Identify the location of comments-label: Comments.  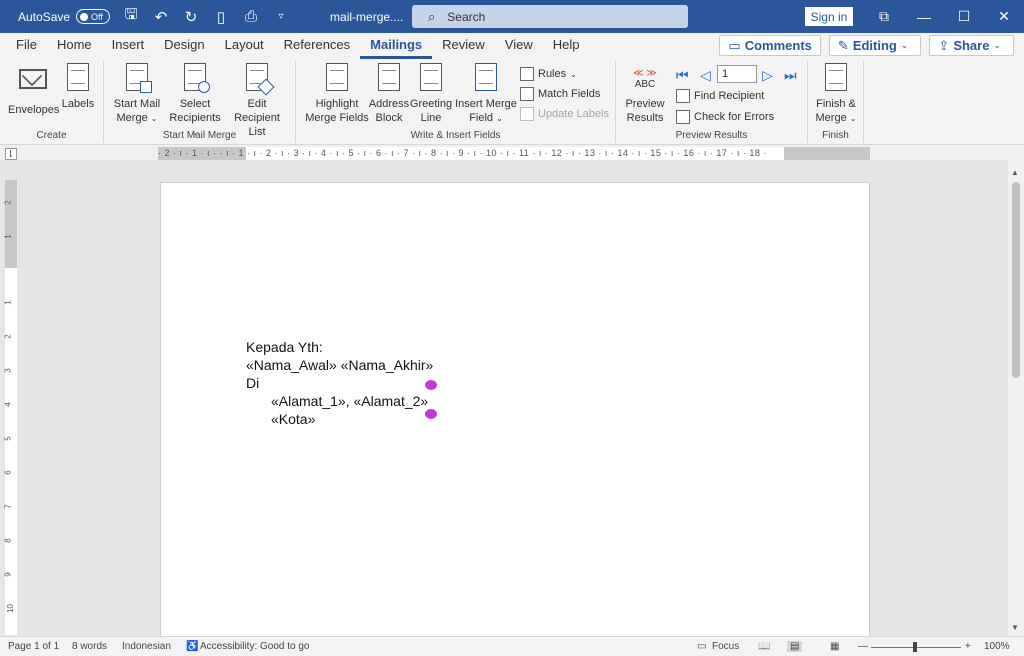
(778, 45).